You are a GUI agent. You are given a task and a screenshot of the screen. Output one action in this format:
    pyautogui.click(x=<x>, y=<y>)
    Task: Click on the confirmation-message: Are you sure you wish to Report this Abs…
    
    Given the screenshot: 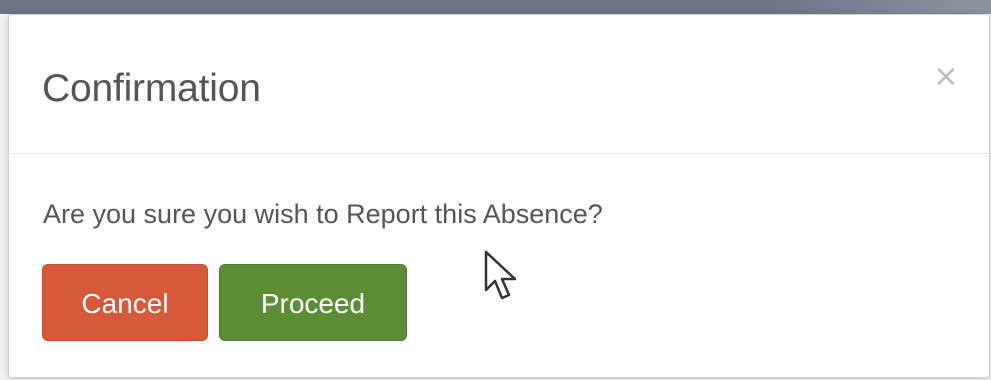 What is the action you would take?
    pyautogui.click(x=323, y=214)
    